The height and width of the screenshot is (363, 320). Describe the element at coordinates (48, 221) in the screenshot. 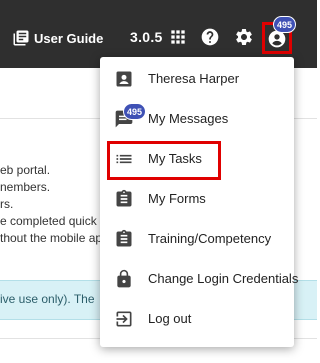

I see `page-text-line: e completed quick` at that location.